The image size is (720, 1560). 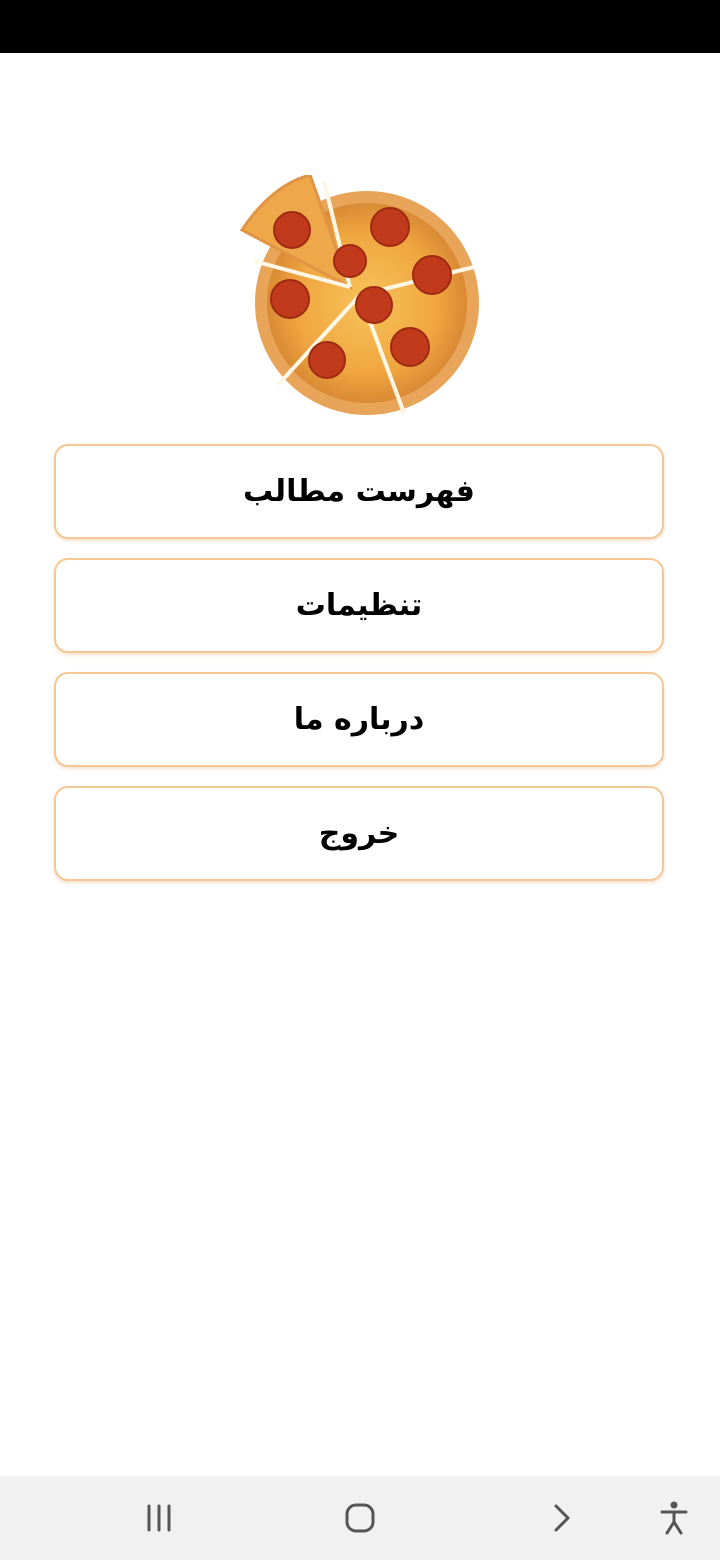 I want to click on exit-button: خروج, so click(x=359, y=833).